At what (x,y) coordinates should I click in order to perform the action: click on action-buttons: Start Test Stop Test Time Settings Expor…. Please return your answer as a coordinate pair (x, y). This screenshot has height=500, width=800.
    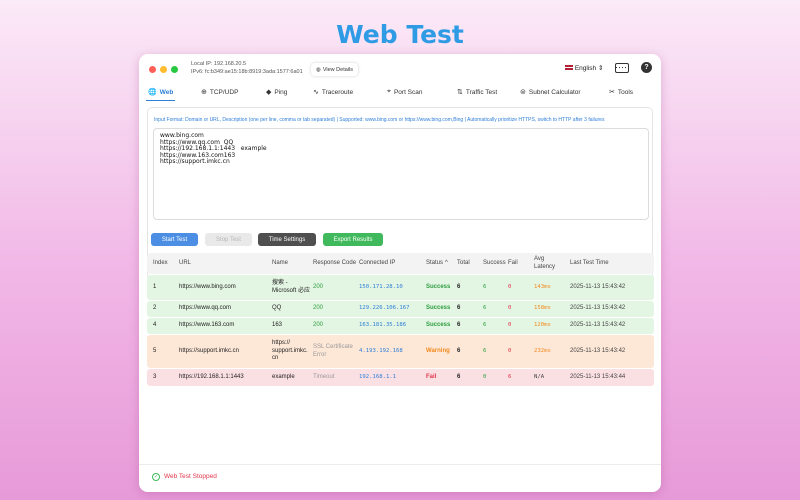
    Looking at the image, I should click on (401, 239).